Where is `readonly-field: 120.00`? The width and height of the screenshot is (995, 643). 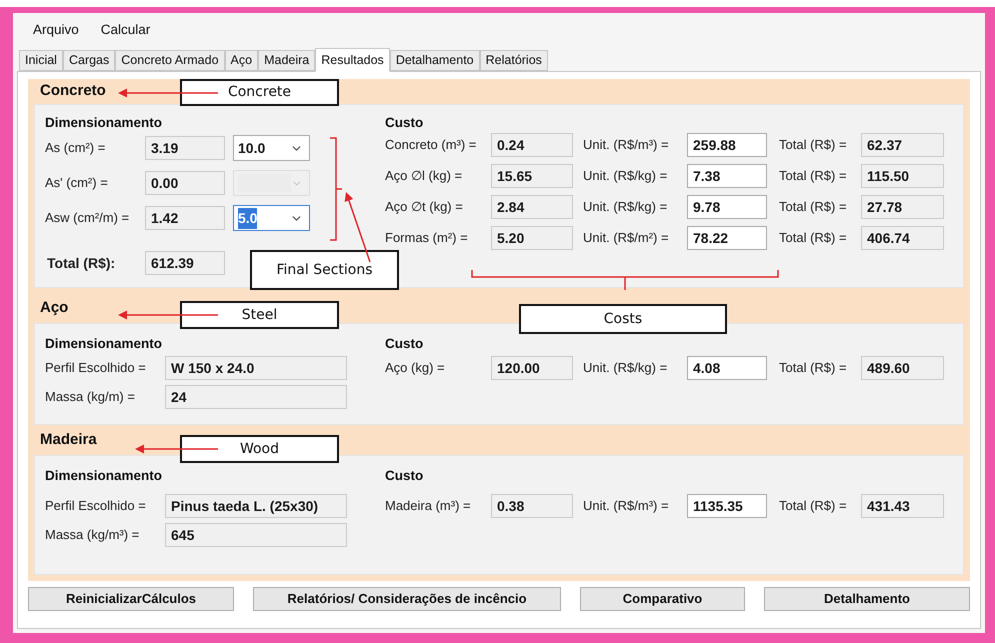
readonly-field: 120.00 is located at coordinates (532, 368).